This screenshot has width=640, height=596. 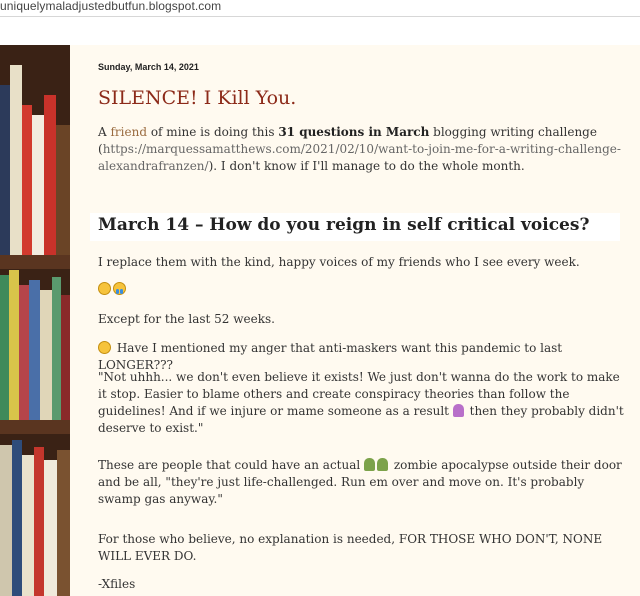 What do you see at coordinates (104, 132) in the screenshot?
I see `intro-text: A` at bounding box center [104, 132].